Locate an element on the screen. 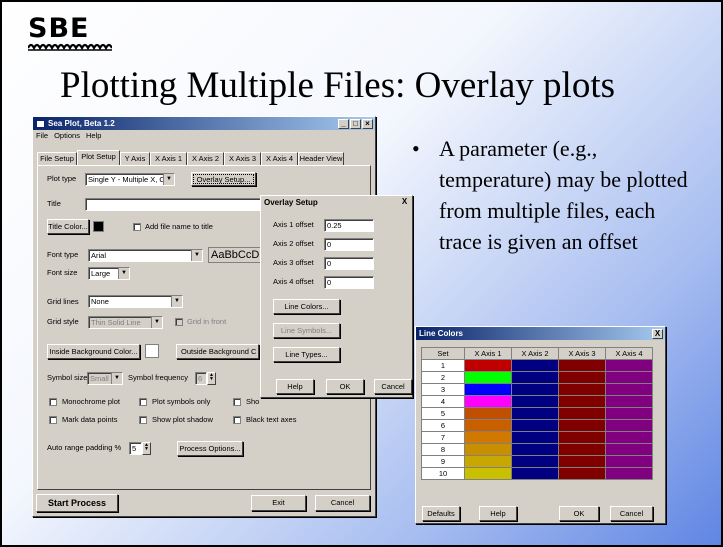  symbol-frequency-spinner: ▲ ▼ is located at coordinates (211, 378).